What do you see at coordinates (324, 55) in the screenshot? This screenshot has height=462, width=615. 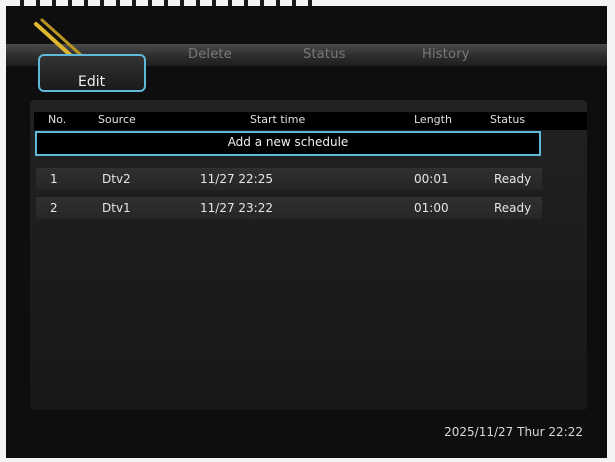 I see `tab-status: Status` at bounding box center [324, 55].